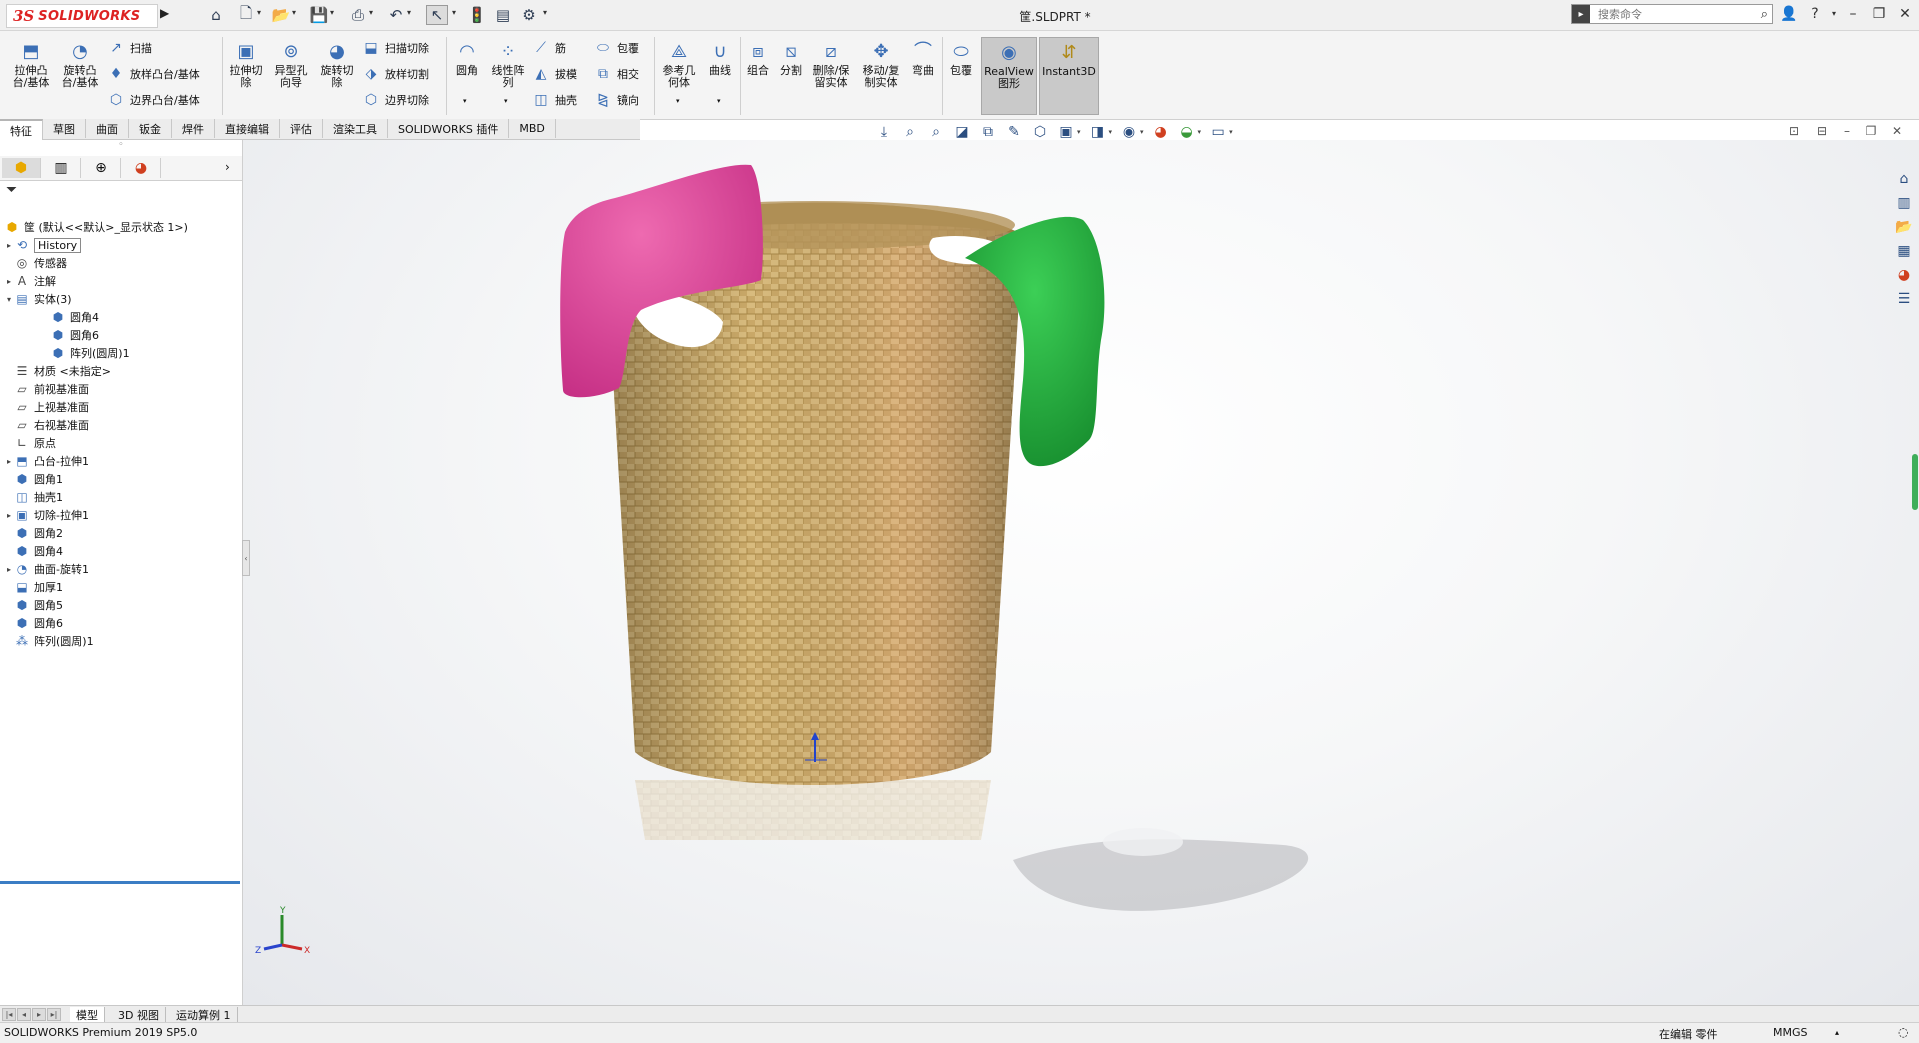 The width and height of the screenshot is (1919, 1043). Describe the element at coordinates (193, 128) in the screenshot. I see `tab-weldments: 焊件` at that location.